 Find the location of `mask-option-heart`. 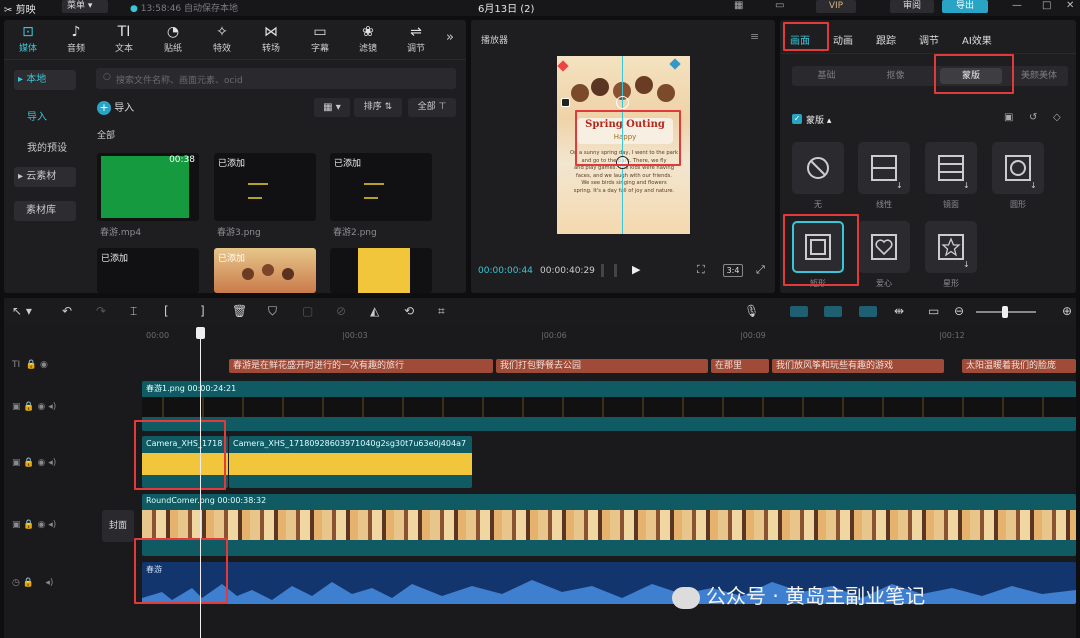

mask-option-heart is located at coordinates (884, 247).